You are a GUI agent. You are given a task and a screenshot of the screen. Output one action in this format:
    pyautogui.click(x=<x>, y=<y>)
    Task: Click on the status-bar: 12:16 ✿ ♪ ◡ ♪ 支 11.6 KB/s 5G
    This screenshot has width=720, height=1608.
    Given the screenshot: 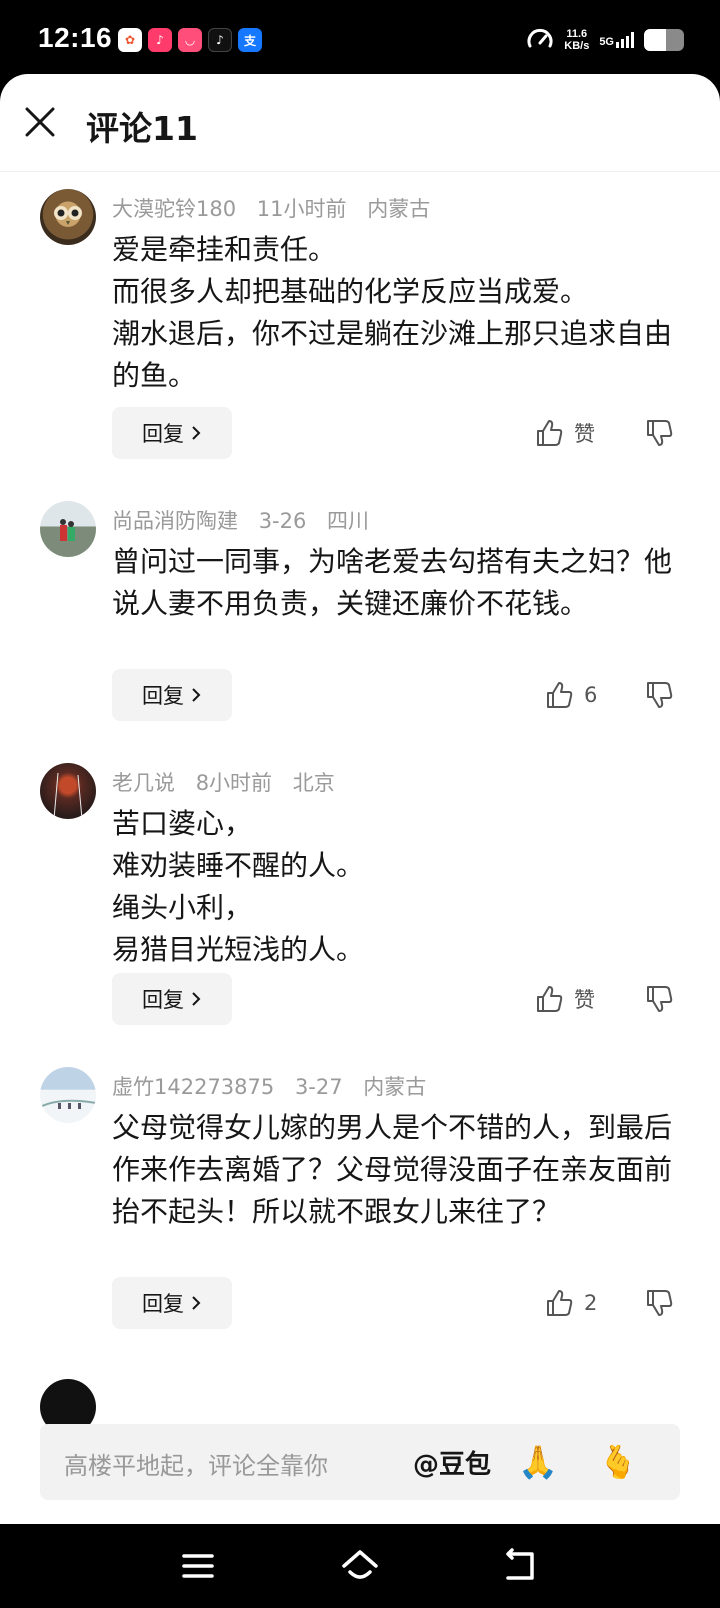 What is the action you would take?
    pyautogui.click(x=360, y=40)
    